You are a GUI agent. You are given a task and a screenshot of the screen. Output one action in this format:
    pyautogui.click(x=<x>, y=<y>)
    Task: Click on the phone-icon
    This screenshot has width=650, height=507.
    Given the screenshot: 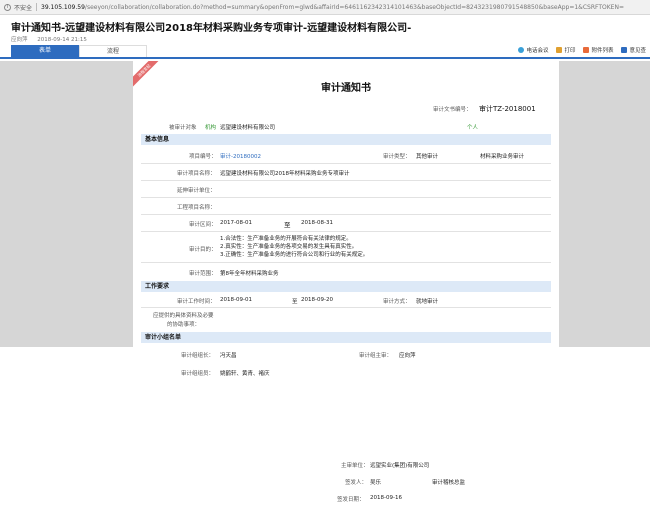 What is the action you would take?
    pyautogui.click(x=521, y=50)
    